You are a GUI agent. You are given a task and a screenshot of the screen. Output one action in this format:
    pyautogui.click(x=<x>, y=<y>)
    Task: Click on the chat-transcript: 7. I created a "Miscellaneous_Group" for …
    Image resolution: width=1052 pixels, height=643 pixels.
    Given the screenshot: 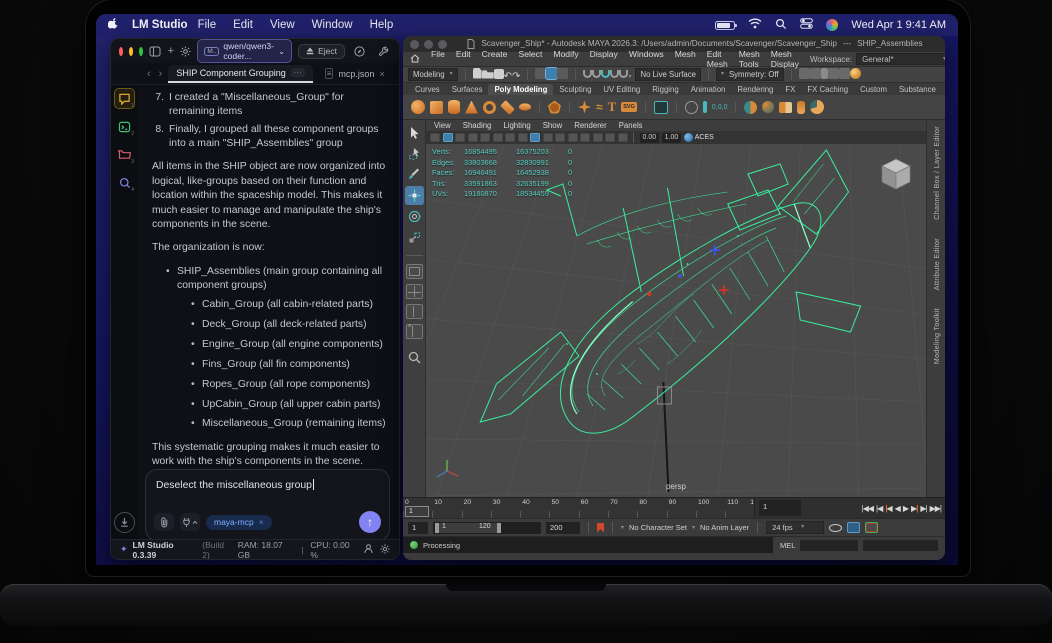 What is the action you would take?
    pyautogui.click(x=268, y=277)
    